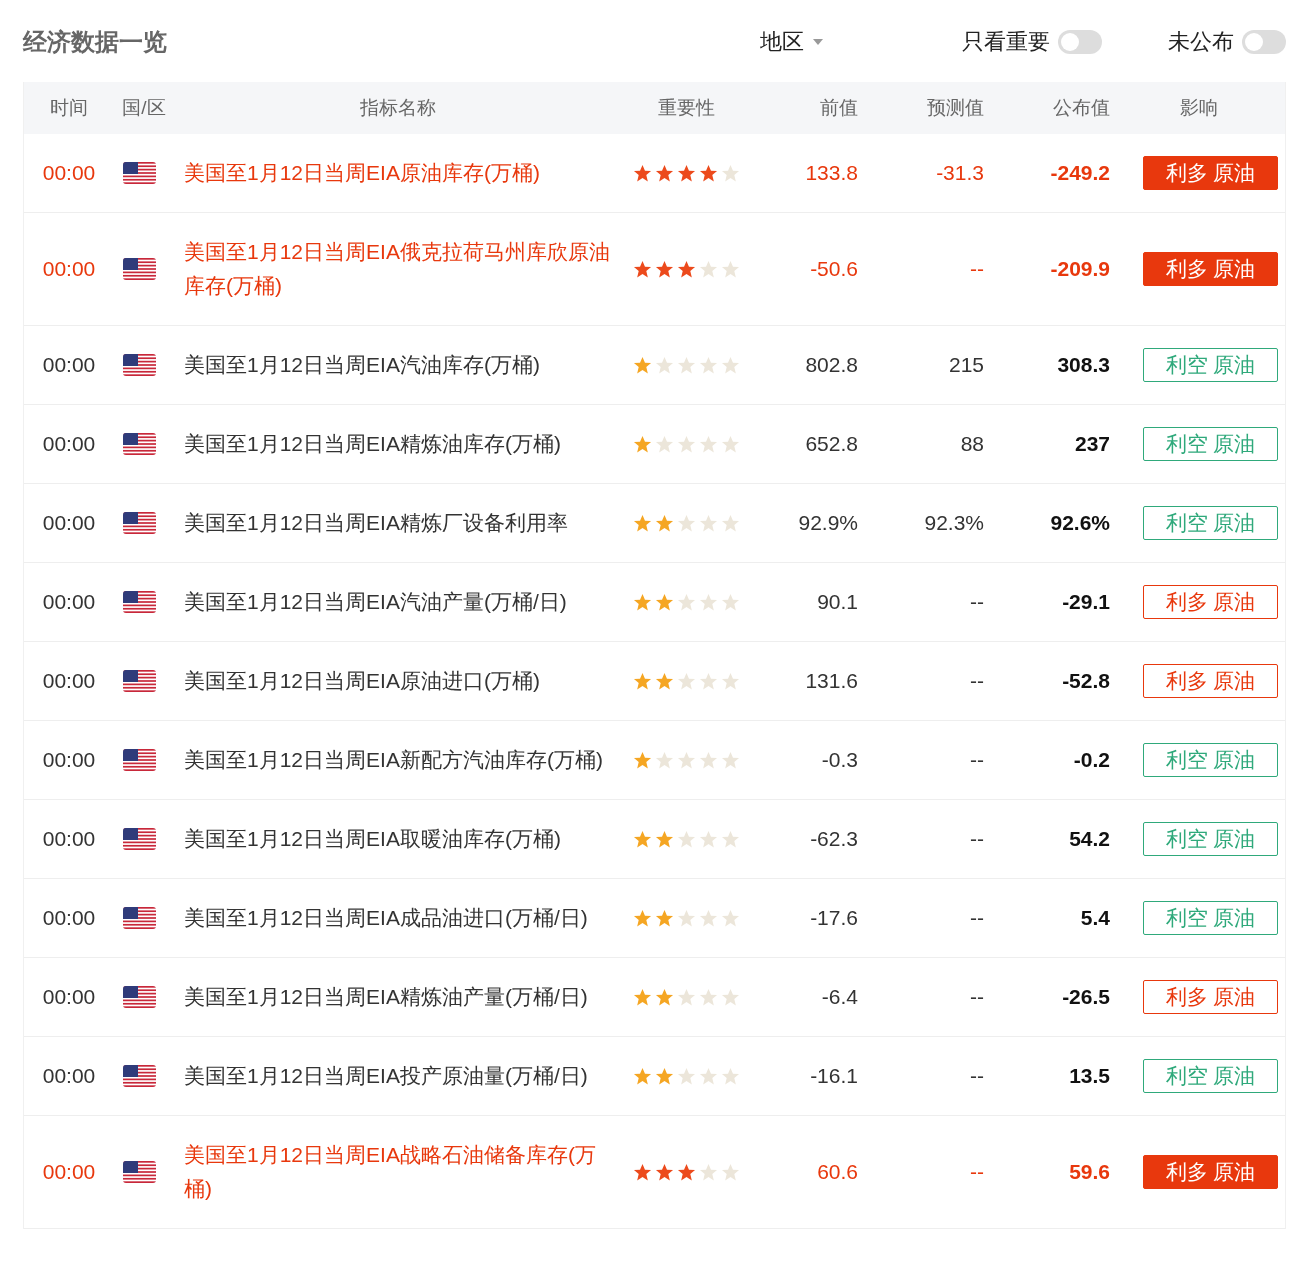 The width and height of the screenshot is (1316, 1265). I want to click on actual-value: 237, so click(1091, 444).